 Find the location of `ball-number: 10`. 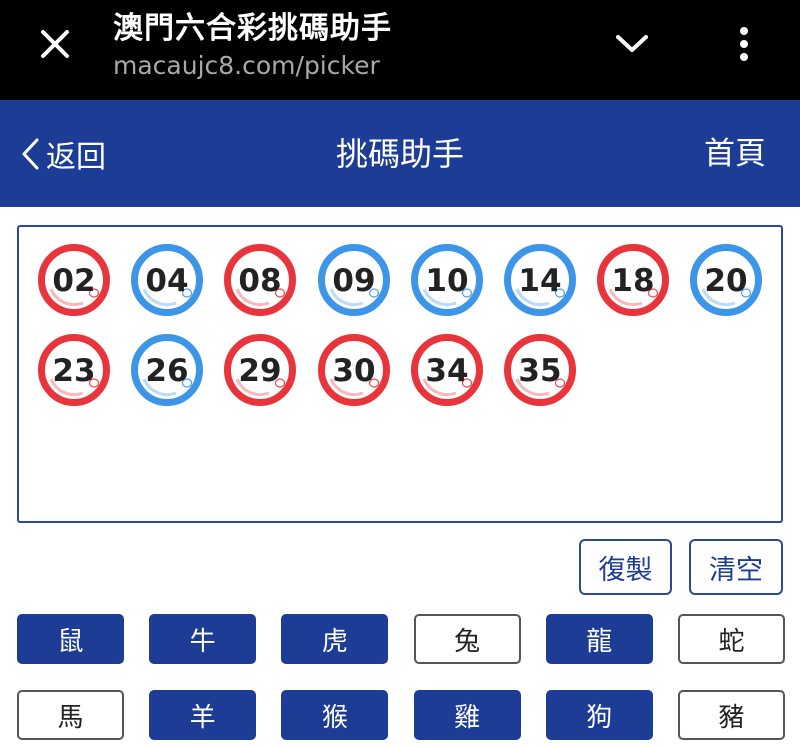

ball-number: 10 is located at coordinates (446, 281).